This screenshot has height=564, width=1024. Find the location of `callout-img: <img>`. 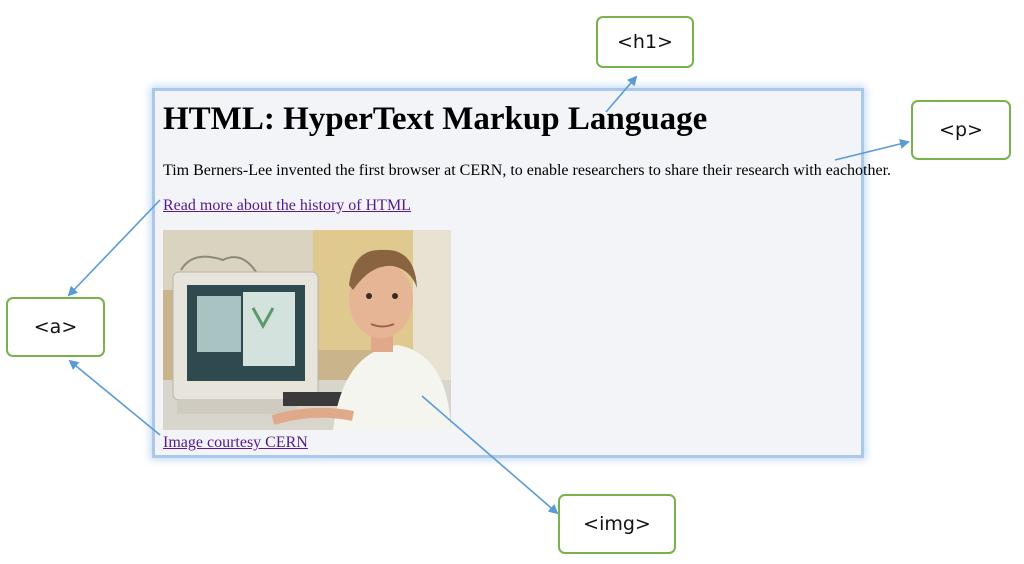

callout-img: <img> is located at coordinates (617, 524).